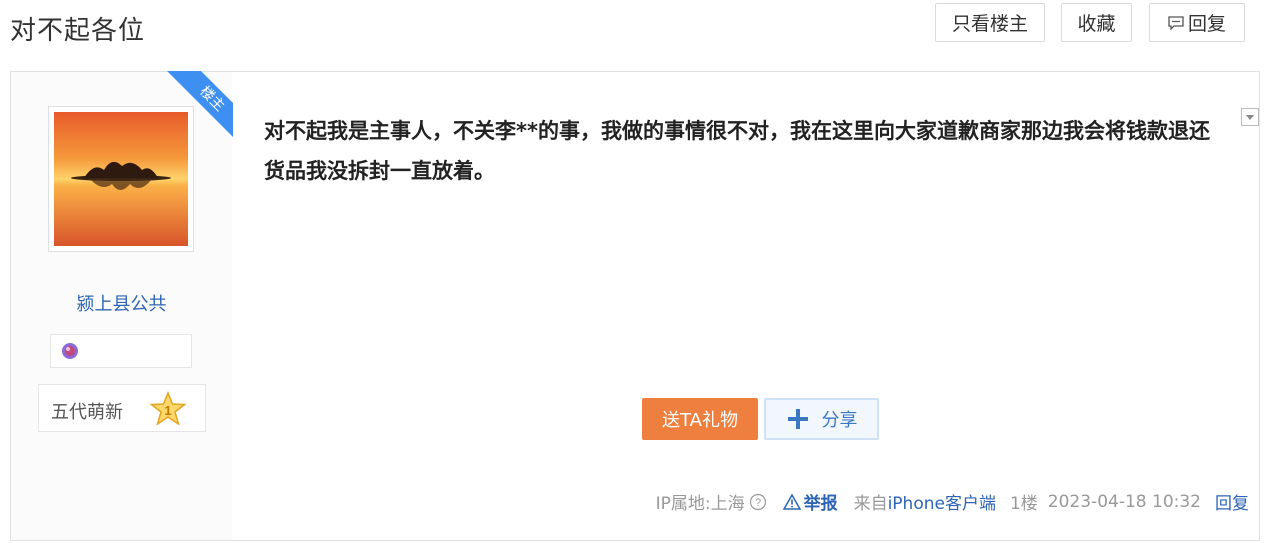 The width and height of the screenshot is (1269, 543). What do you see at coordinates (1206, 24) in the screenshot?
I see `reply-button-label: 回复` at bounding box center [1206, 24].